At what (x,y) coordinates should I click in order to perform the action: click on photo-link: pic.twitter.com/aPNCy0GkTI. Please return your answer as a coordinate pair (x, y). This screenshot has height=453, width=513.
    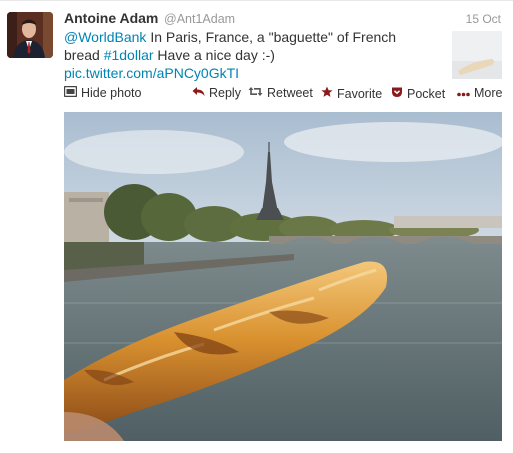
    Looking at the image, I should click on (151, 73).